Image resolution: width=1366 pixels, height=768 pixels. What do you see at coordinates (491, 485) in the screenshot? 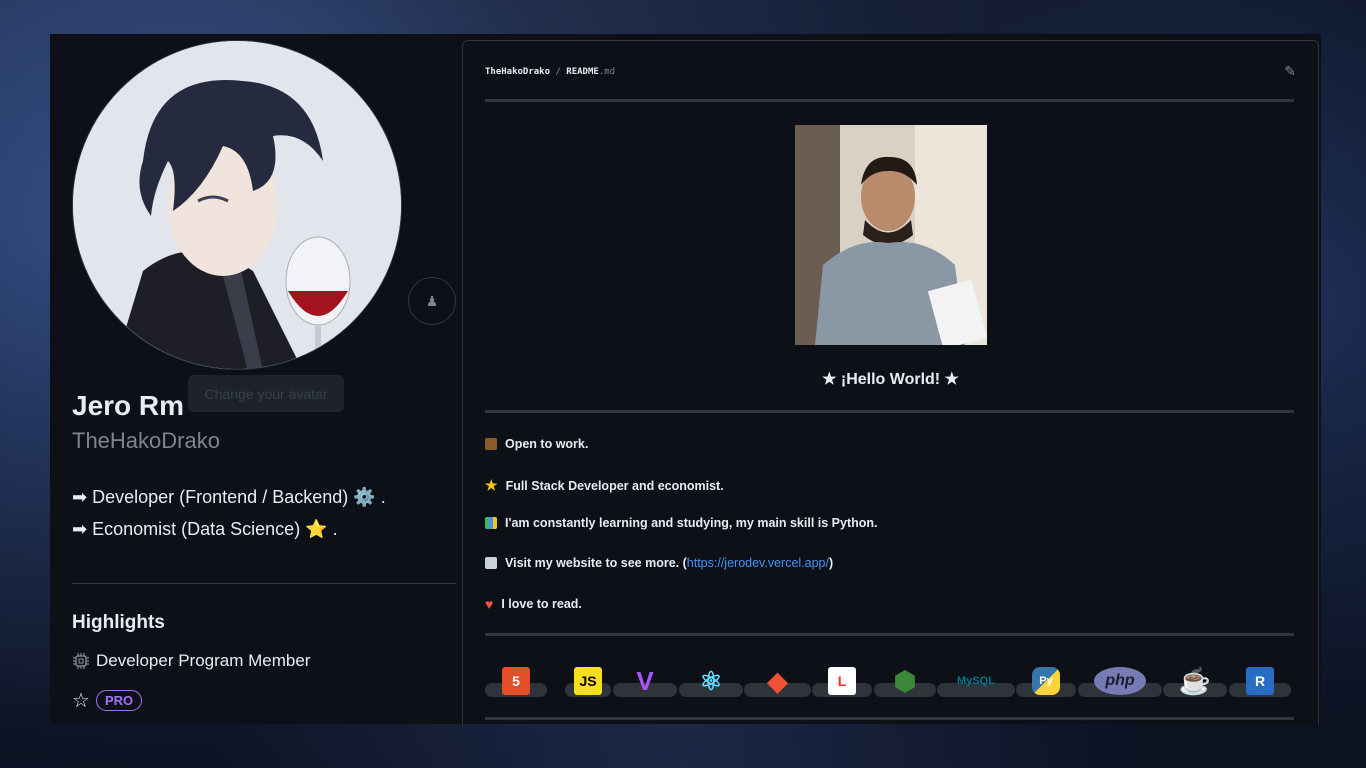
I see `star-icon: ★` at bounding box center [491, 485].